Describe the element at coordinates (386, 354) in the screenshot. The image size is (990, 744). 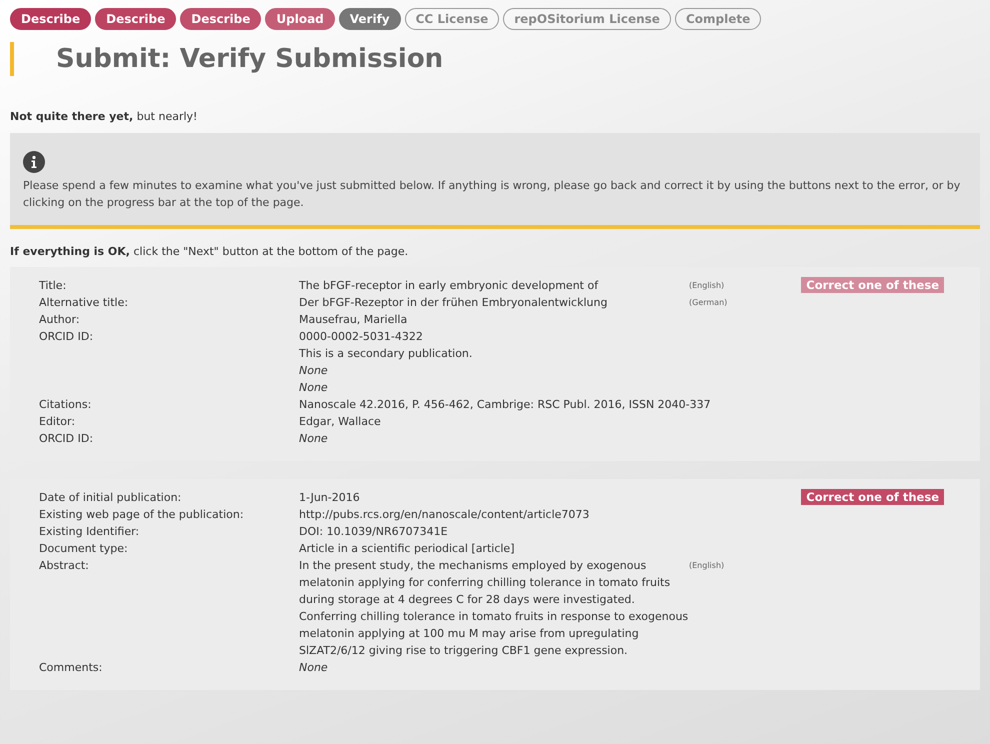
I see `field-value: This is a secondary publication.` at that location.